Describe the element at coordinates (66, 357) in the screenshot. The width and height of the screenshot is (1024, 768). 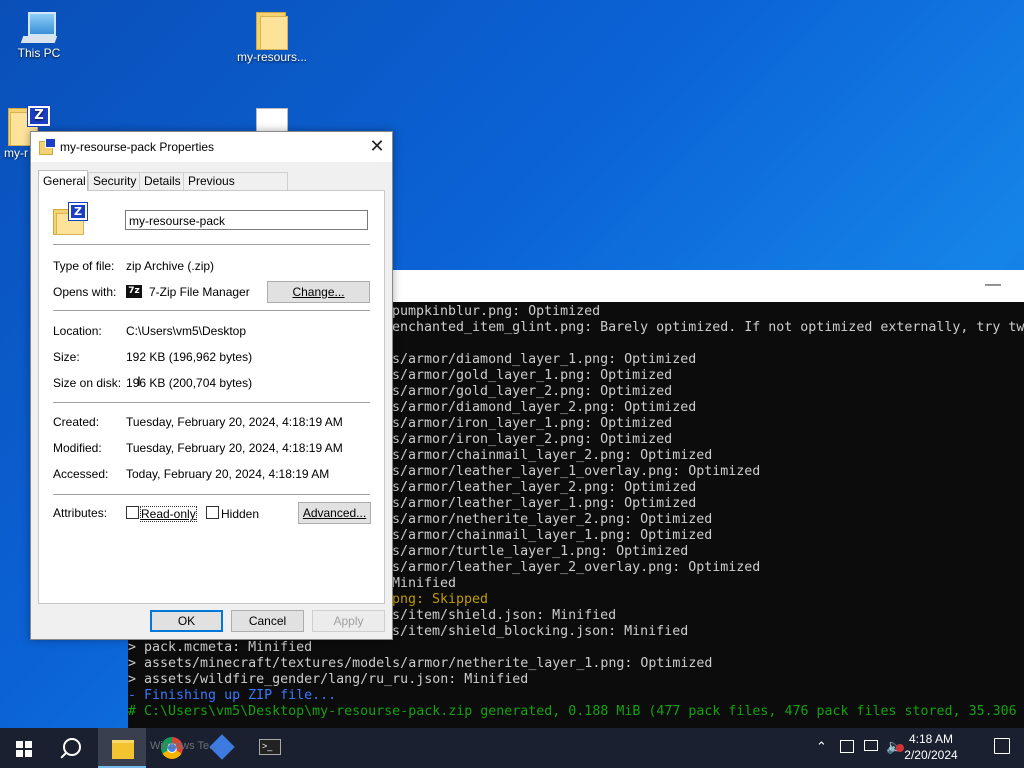
I see `size-label: Size:` at that location.